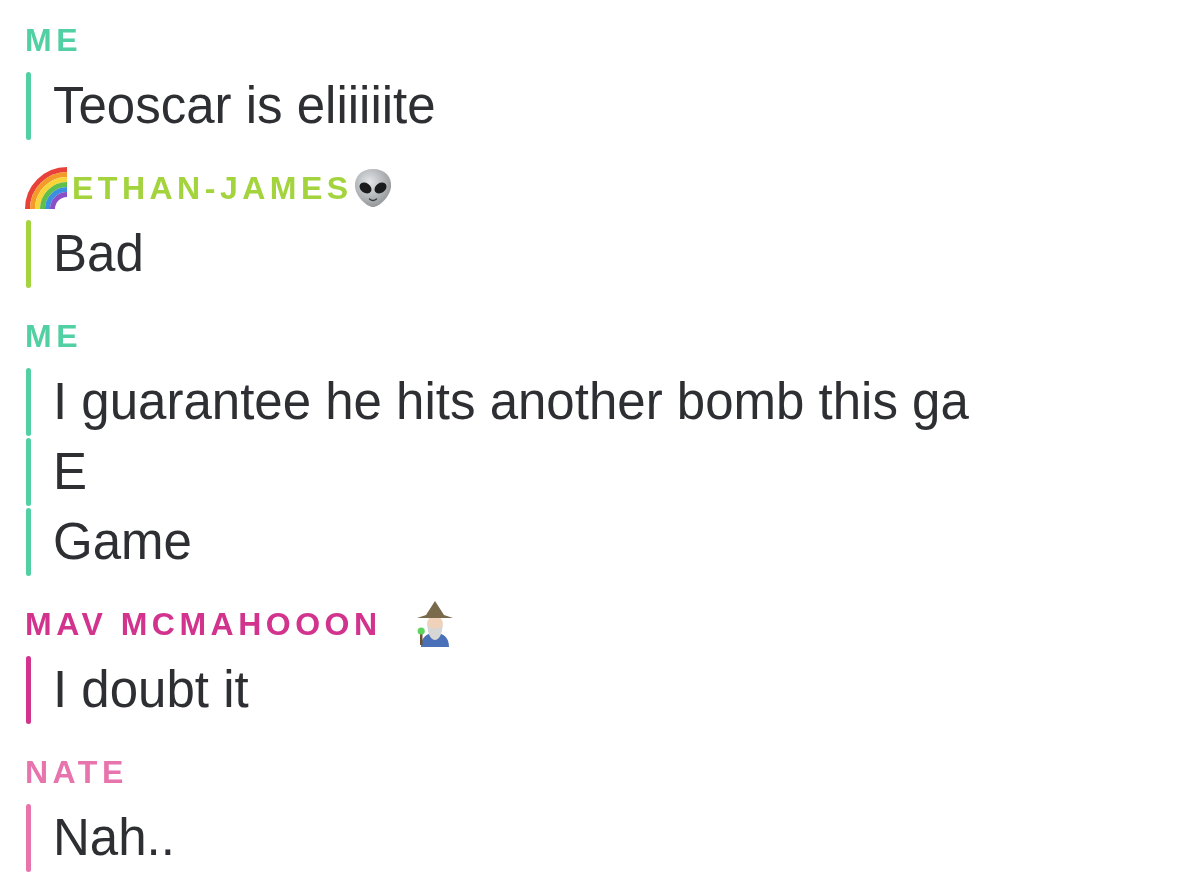 Image resolution: width=1200 pixels, height=887 pixels. What do you see at coordinates (122, 542) in the screenshot?
I see `message-text: Game` at bounding box center [122, 542].